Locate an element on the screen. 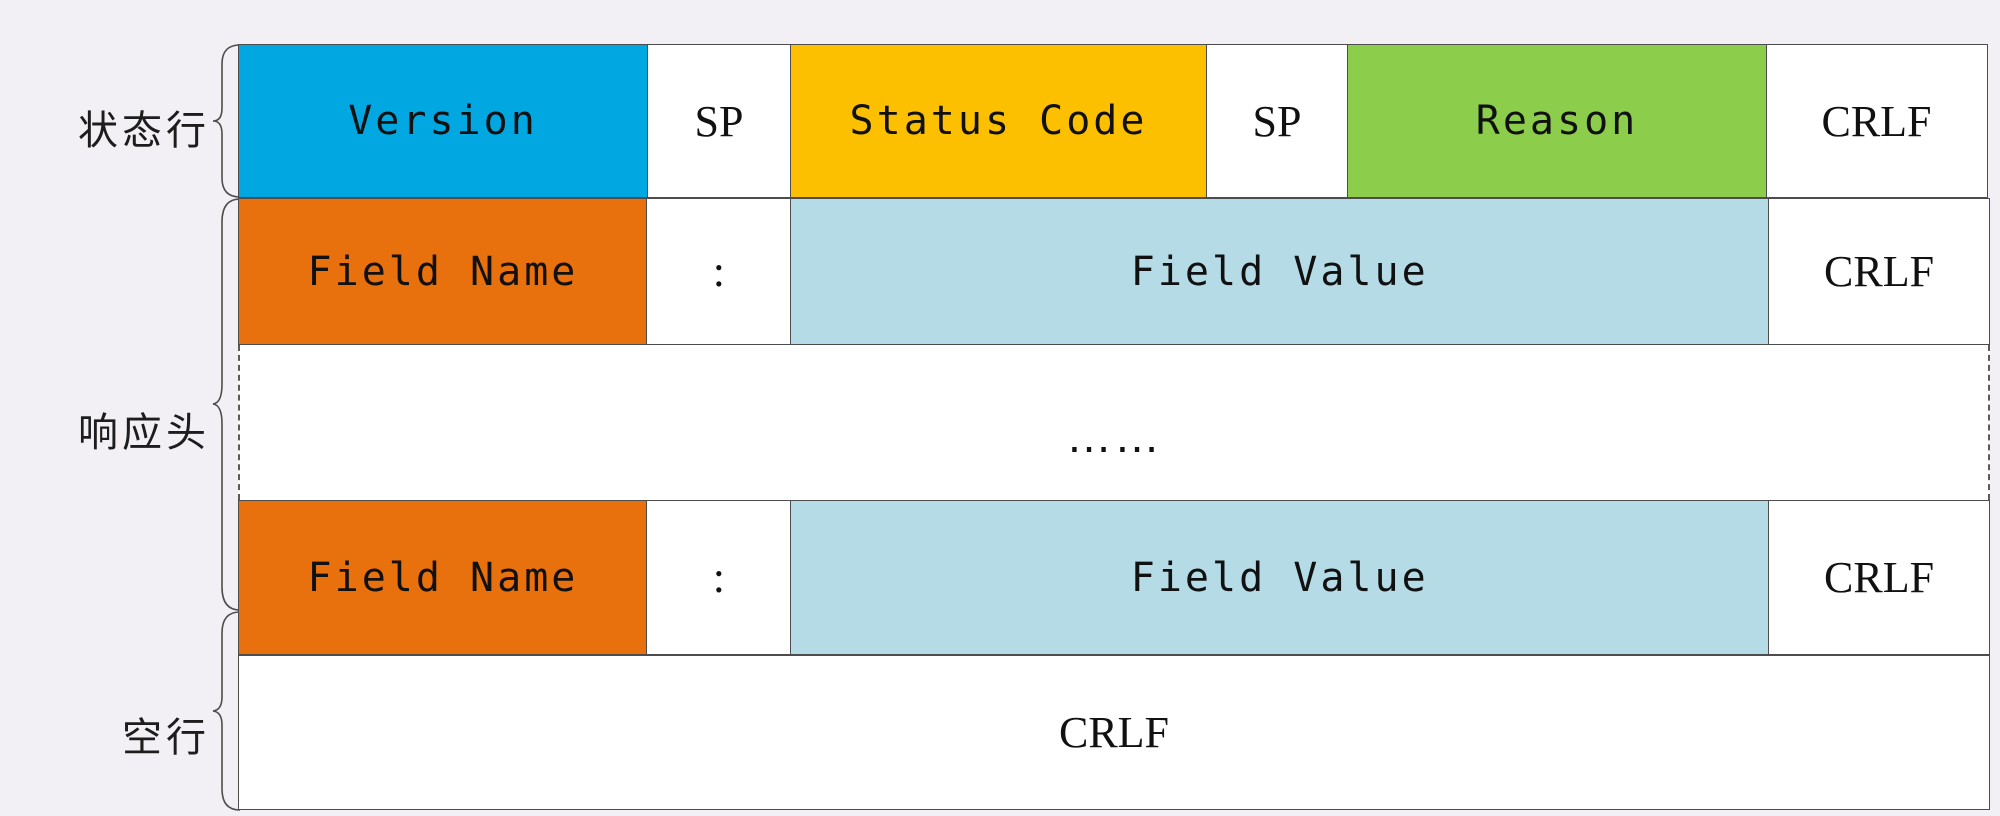 This screenshot has width=2000, height=816. cell-colon-last: : is located at coordinates (719, 577).